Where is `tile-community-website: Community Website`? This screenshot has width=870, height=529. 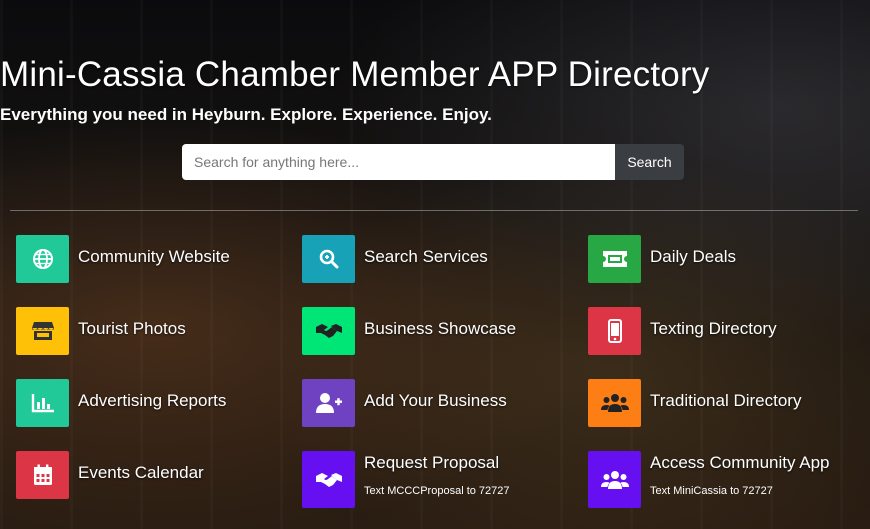
tile-community-website: Community Website is located at coordinates (123, 259).